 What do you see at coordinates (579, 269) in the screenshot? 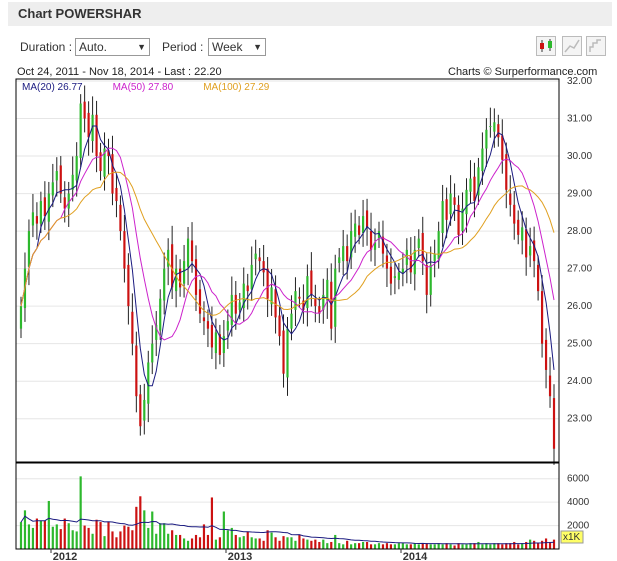
I see `price-tick-label: 27.00` at bounding box center [579, 269].